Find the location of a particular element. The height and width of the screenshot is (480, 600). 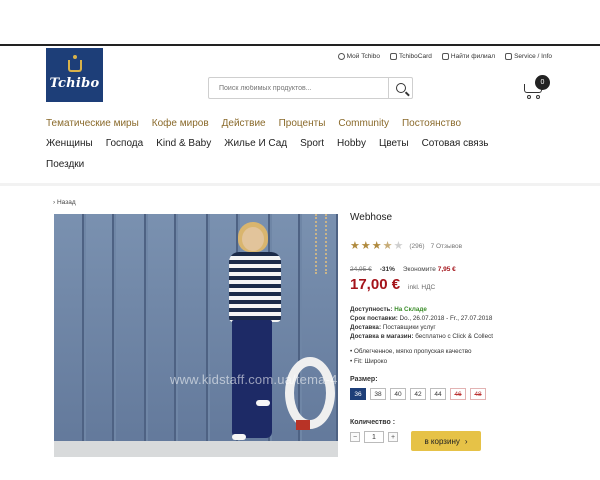

rating-stars: ★ ★ ★ ★ ★ is located at coordinates (376, 246).